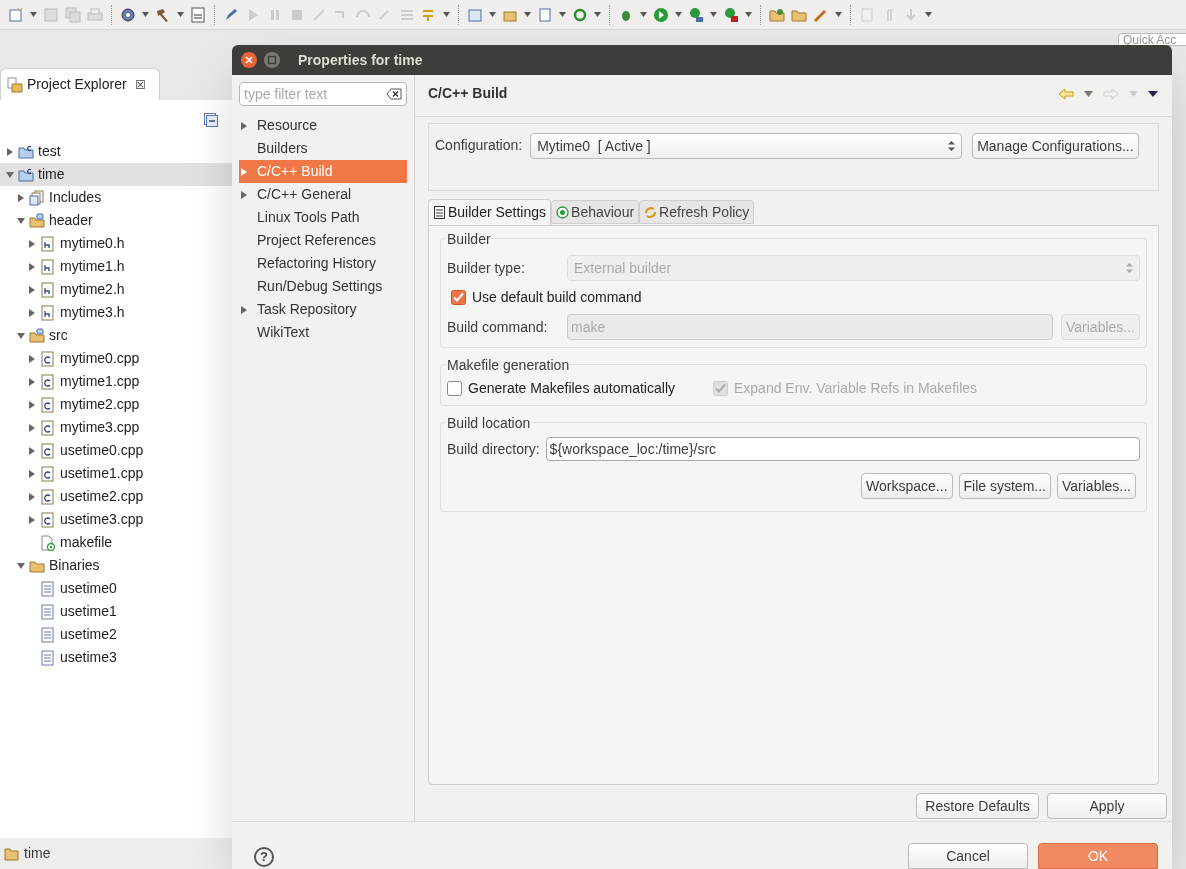 Image resolution: width=1186 pixels, height=869 pixels. I want to click on tree-item: usetime1.cpp, so click(116, 473).